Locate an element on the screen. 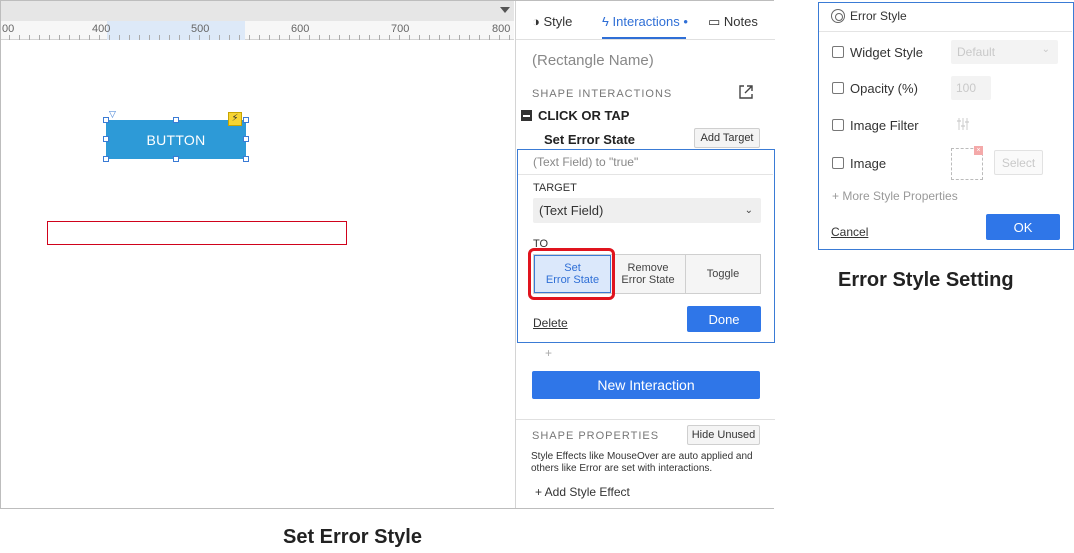 Image resolution: width=1074 pixels, height=553 pixels. tab-label: Style is located at coordinates (558, 21).